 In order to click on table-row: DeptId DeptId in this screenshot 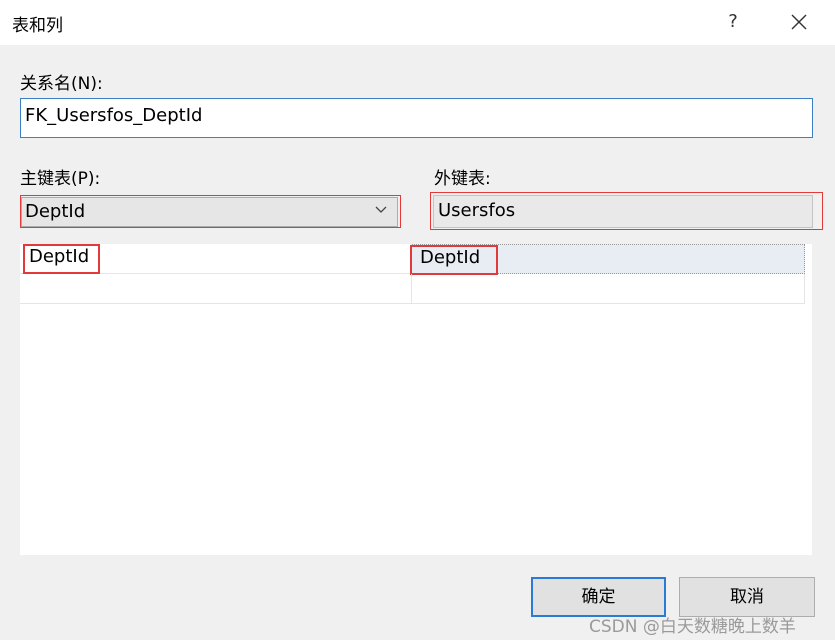, I will do `click(412, 259)`.